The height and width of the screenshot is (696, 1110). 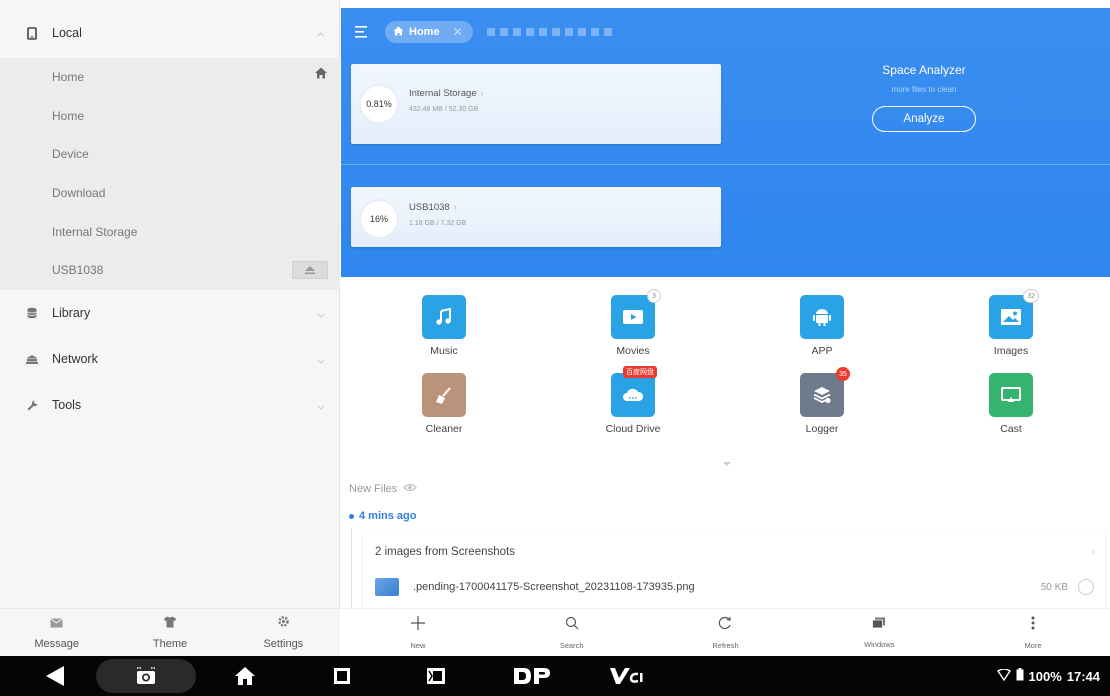 I want to click on category-cleaner: Cleaner, so click(x=444, y=404).